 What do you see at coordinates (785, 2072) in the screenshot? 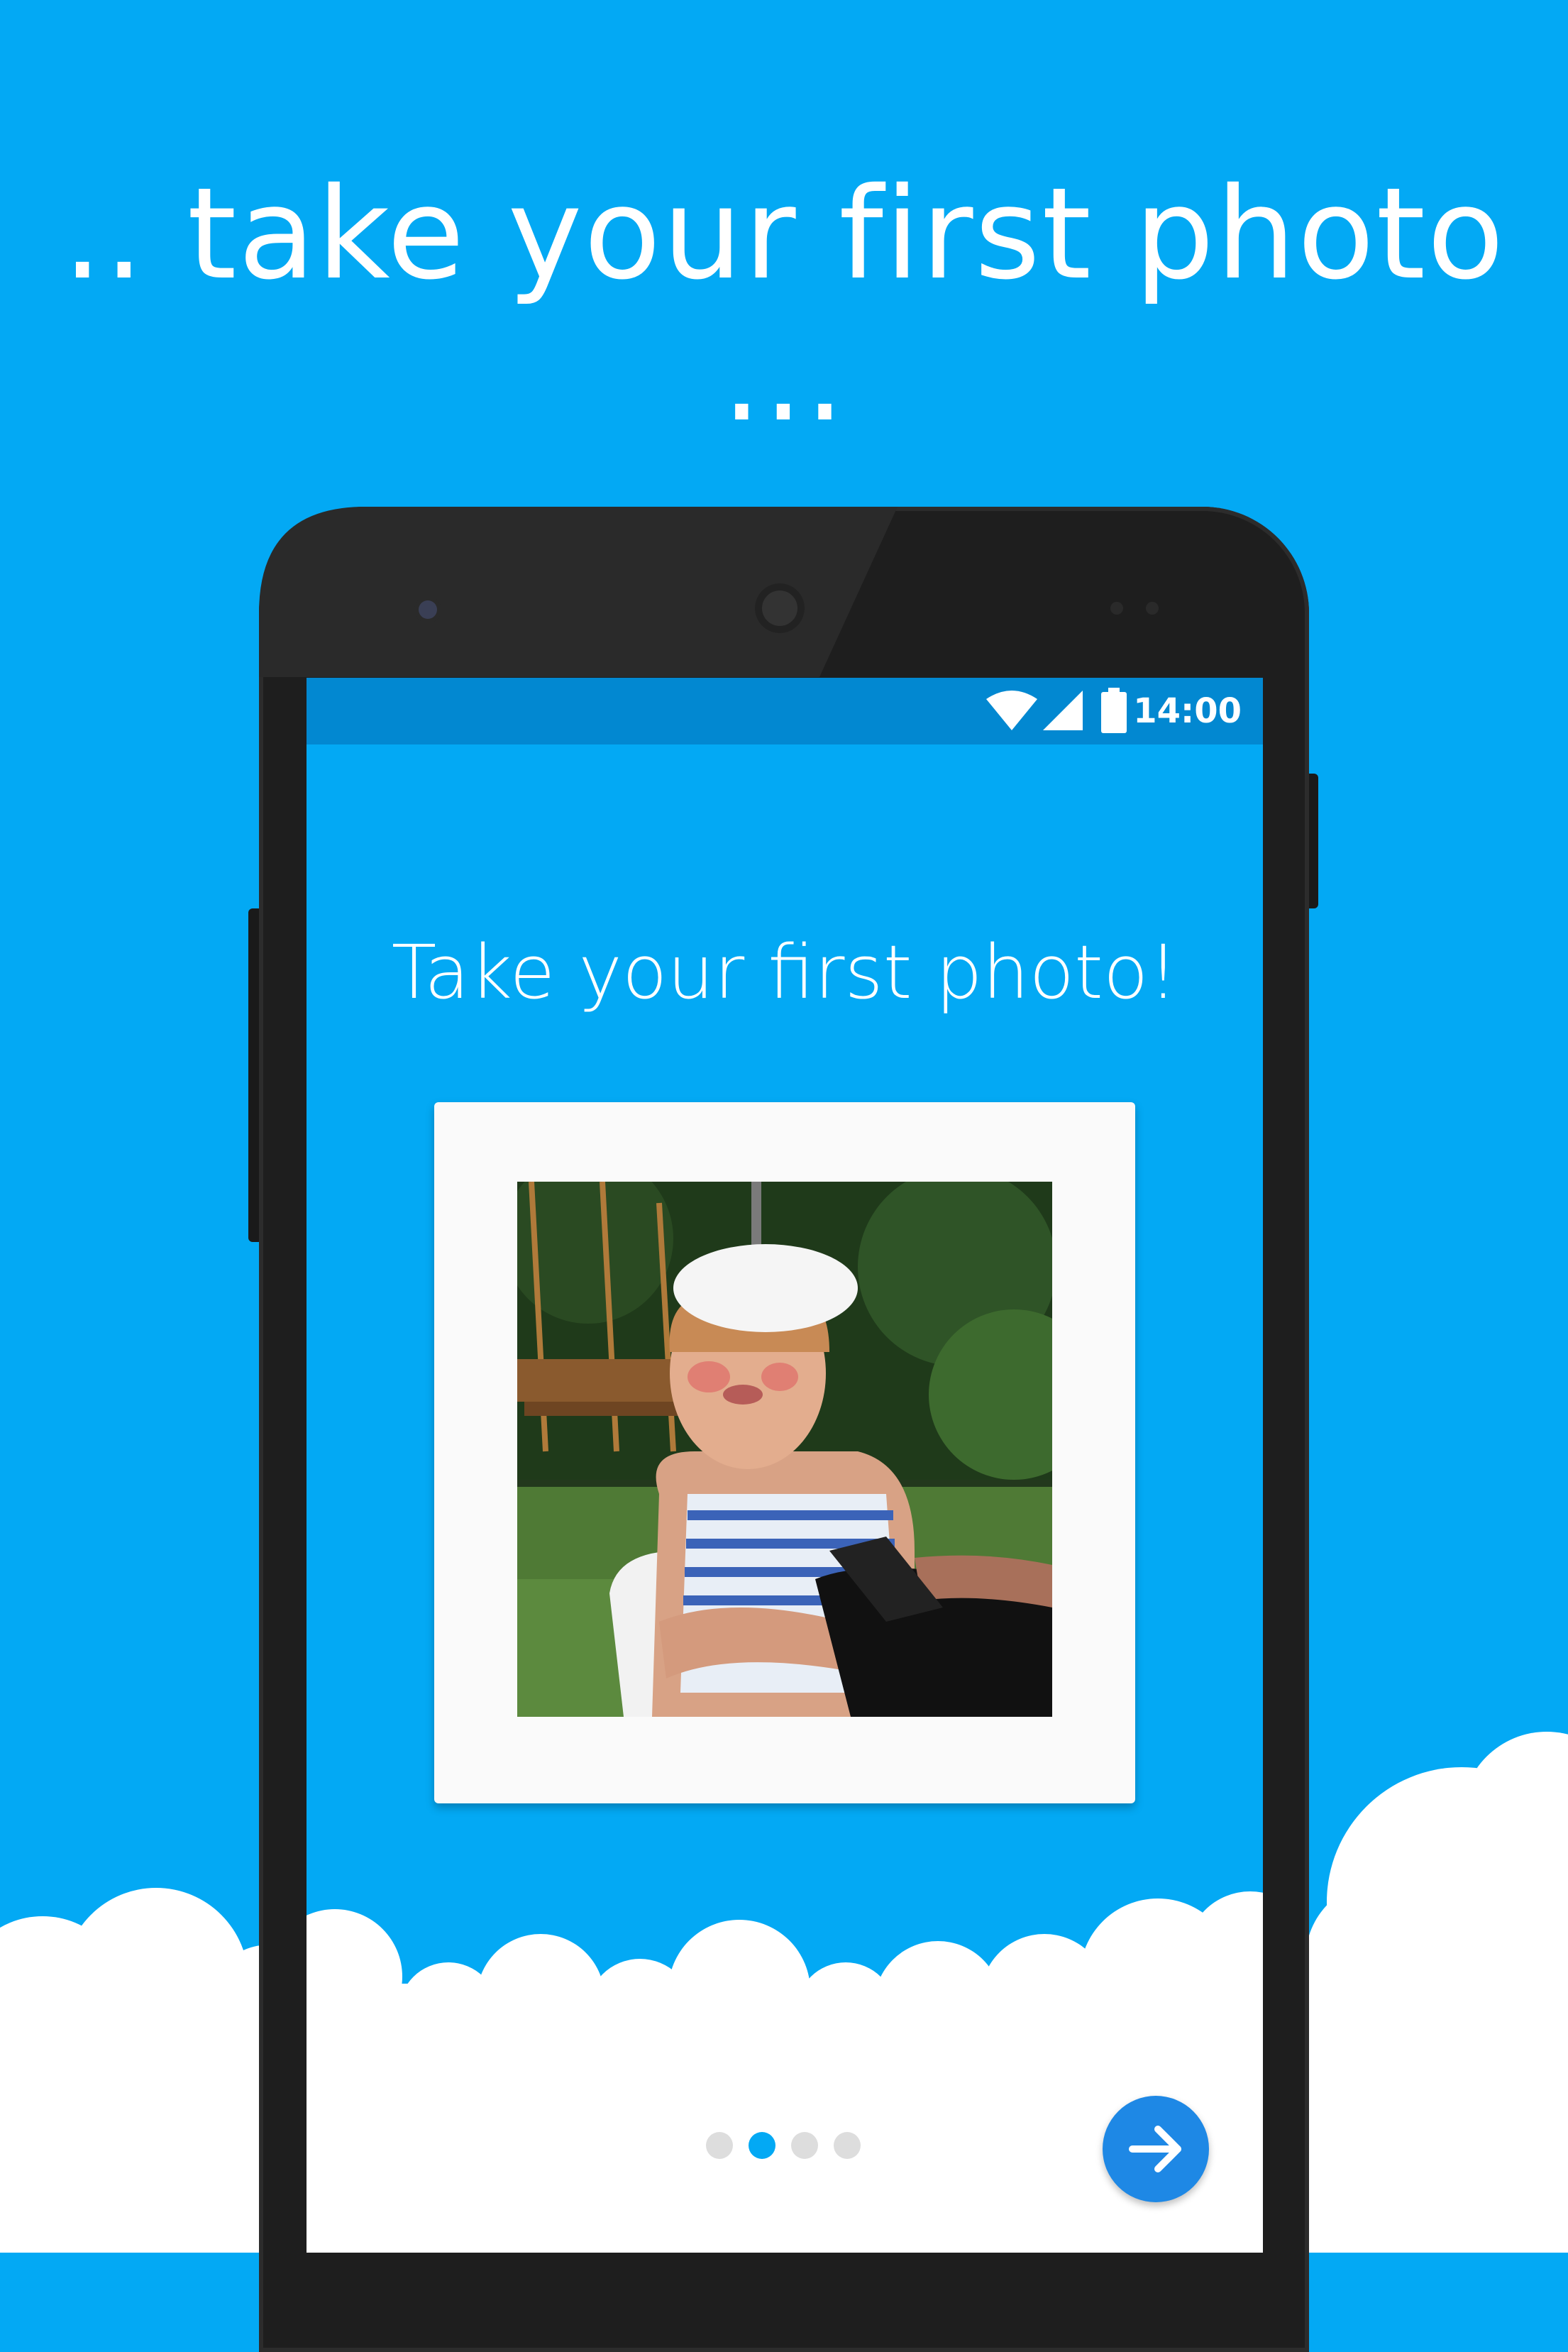
I see `screen-clouds` at bounding box center [785, 2072].